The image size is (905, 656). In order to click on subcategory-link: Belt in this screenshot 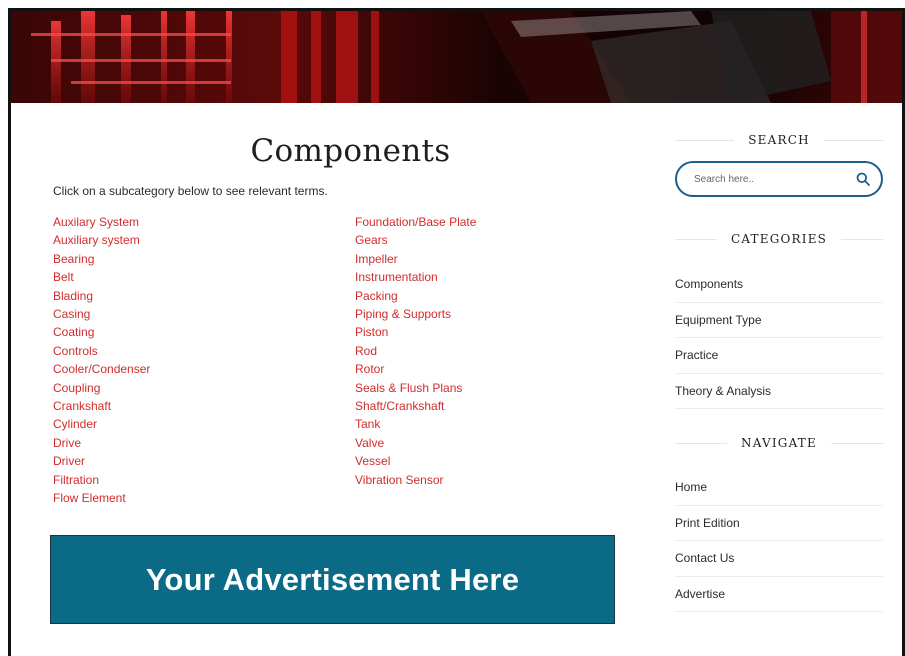, I will do `click(101, 277)`.